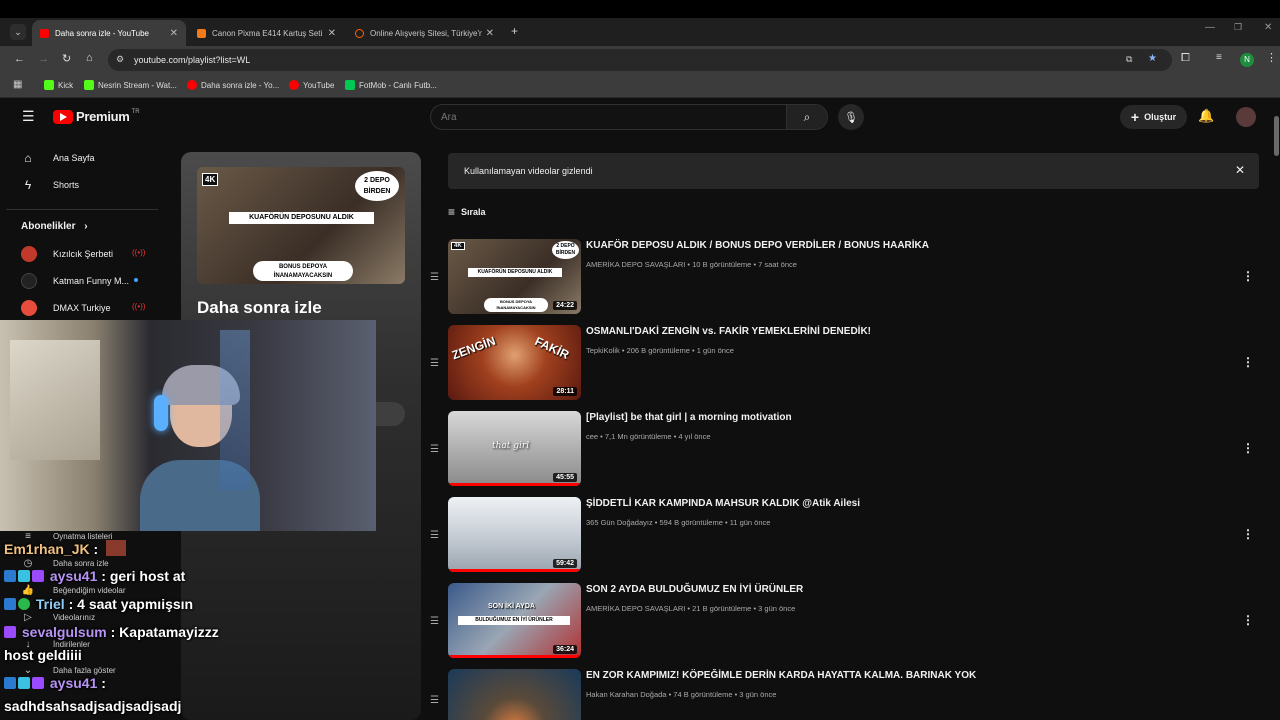 The height and width of the screenshot is (720, 1280). Describe the element at coordinates (94, 576) in the screenshot. I see `chat-message: aysu41 : geri host at` at that location.